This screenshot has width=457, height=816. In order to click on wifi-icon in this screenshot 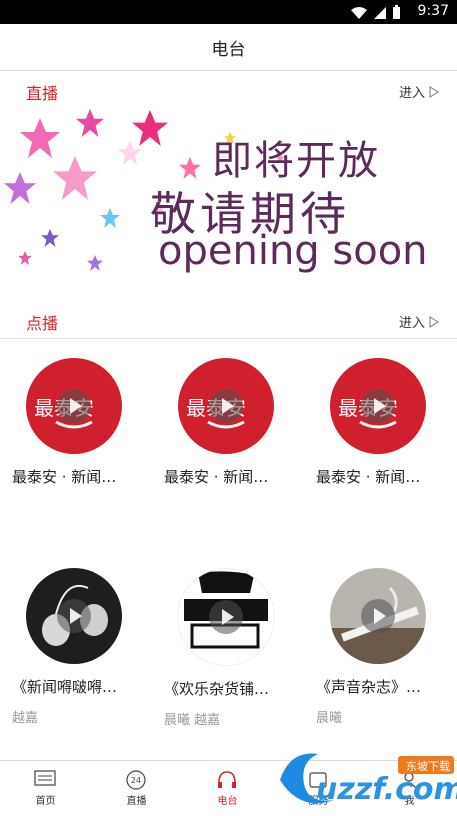, I will do `click(359, 12)`.